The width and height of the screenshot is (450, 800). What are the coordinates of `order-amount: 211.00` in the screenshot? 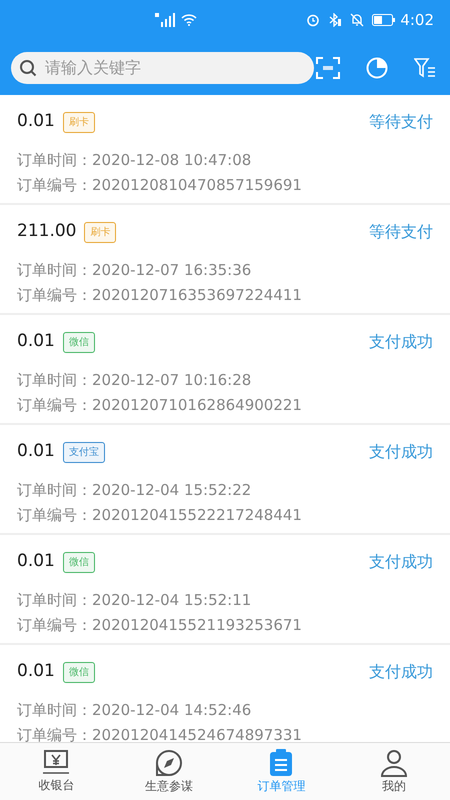 It's located at (46, 232).